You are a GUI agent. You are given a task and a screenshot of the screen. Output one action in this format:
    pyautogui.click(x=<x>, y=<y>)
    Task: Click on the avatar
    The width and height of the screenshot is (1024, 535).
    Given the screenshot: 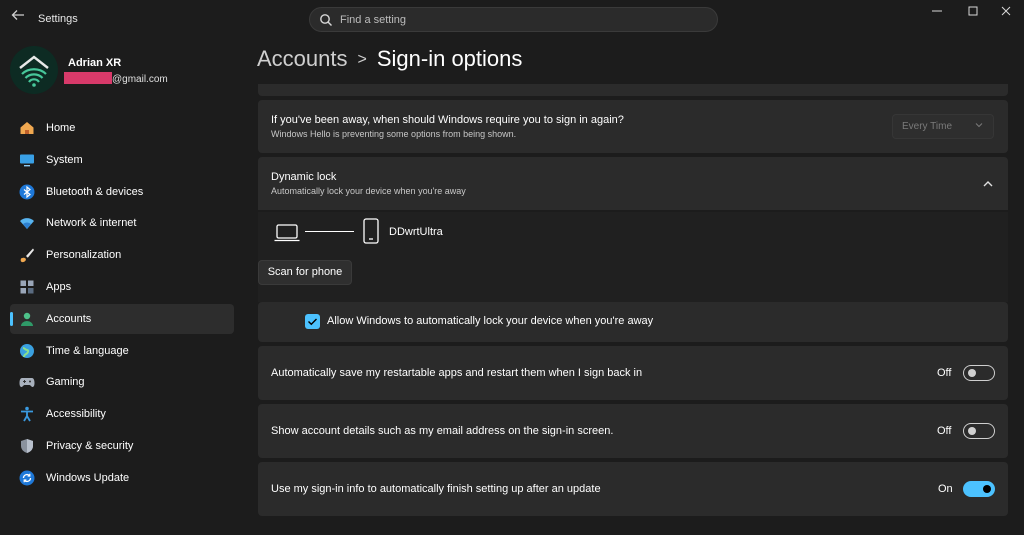 What is the action you would take?
    pyautogui.click(x=34, y=70)
    